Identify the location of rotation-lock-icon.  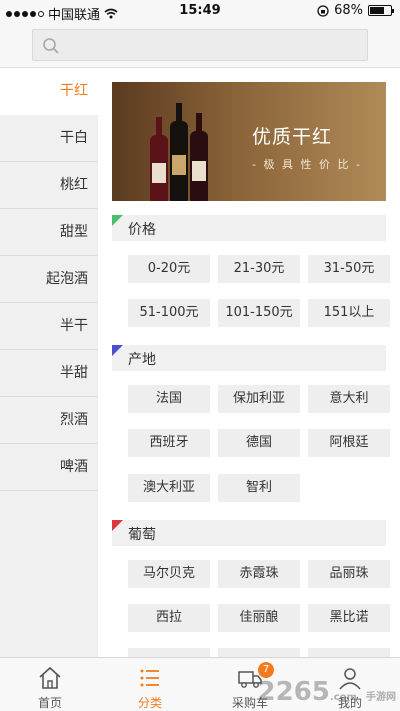
(323, 10).